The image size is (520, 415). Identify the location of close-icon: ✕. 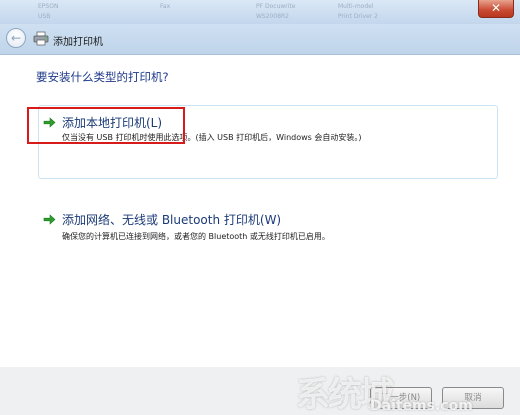
(496, 8).